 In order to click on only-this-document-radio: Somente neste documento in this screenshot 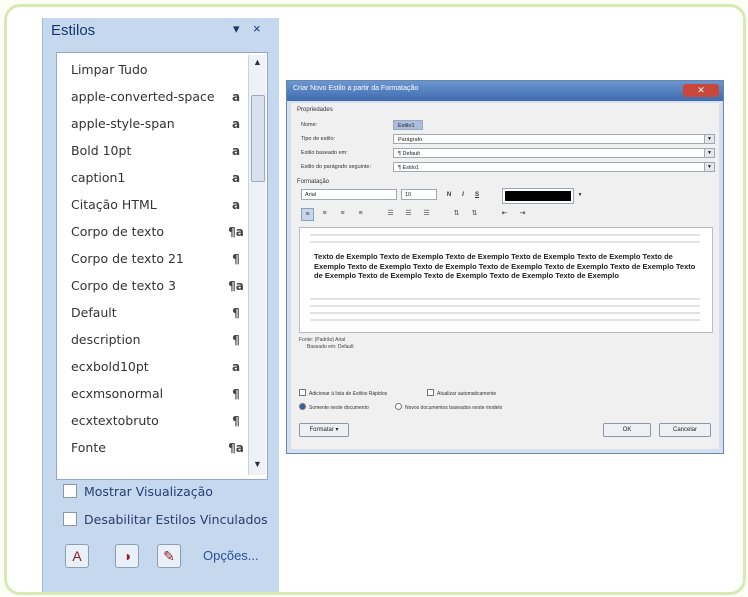, I will do `click(334, 407)`.